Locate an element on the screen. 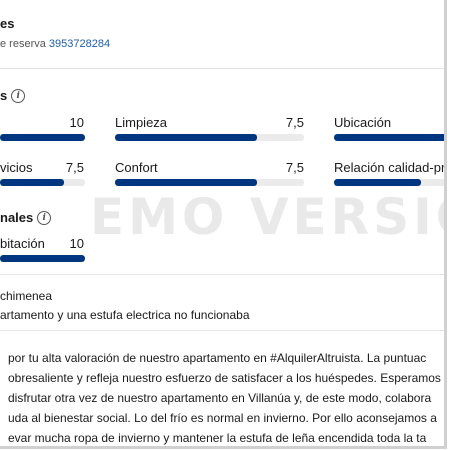 This screenshot has height=450, width=450. reservation-info: e reserva 3953728284 is located at coordinates (55, 44).